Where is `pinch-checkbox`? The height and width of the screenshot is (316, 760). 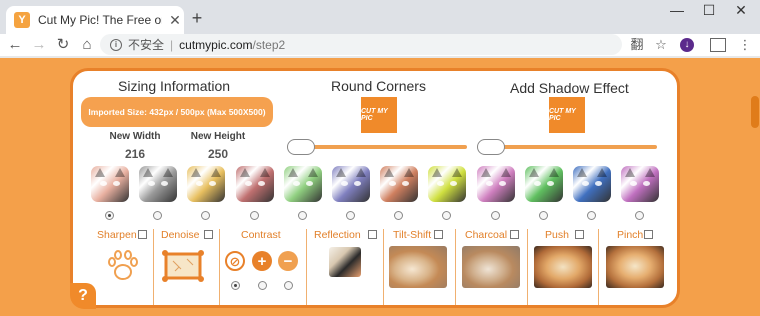
pinch-checkbox is located at coordinates (648, 234).